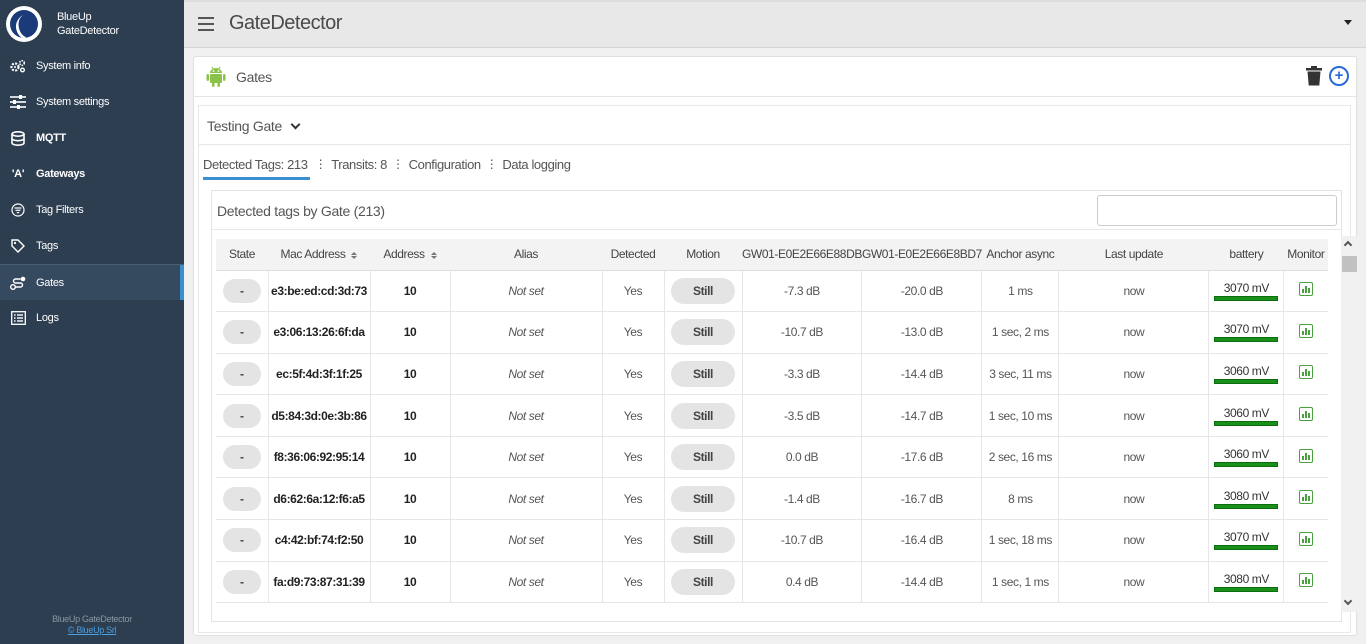 This screenshot has width=1366, height=644. What do you see at coordinates (256, 168) in the screenshot?
I see `tab-detected-tags: Detected Tags: 213` at bounding box center [256, 168].